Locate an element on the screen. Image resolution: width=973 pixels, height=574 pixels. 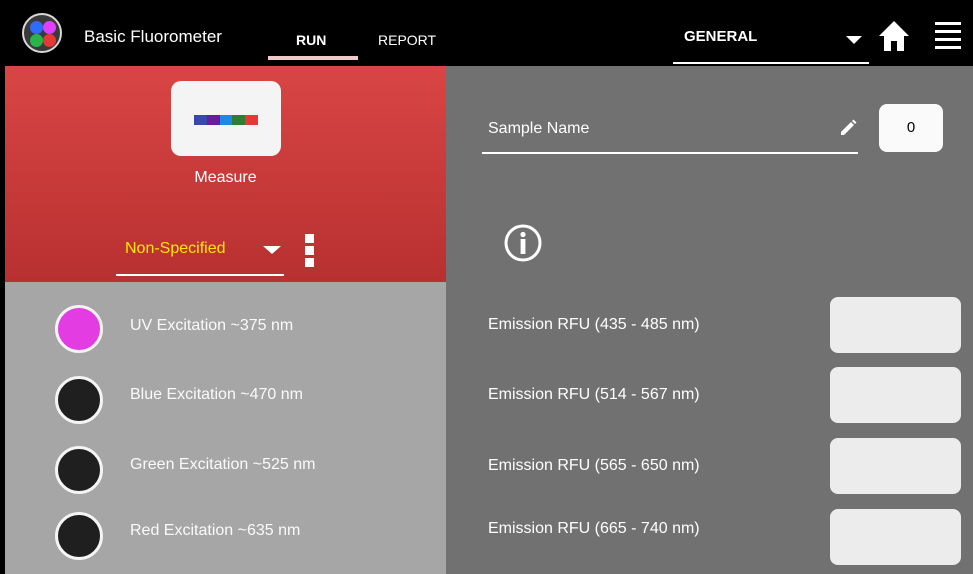
blue-excitation-indicator is located at coordinates (79, 400).